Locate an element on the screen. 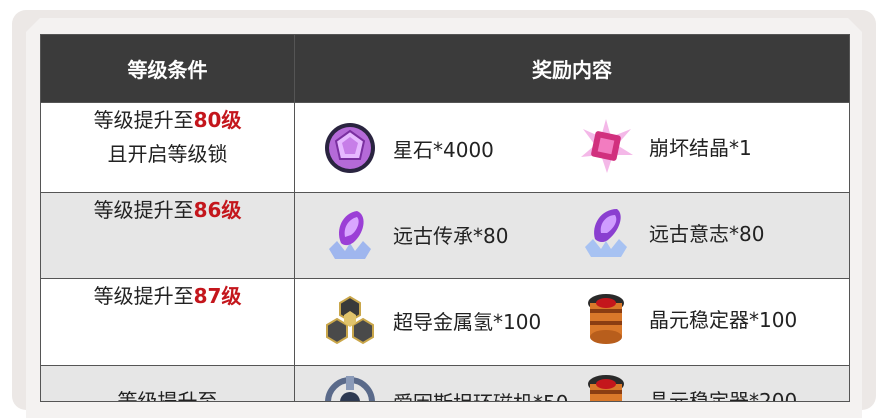 This screenshot has width=888, height=418. reward-item: 超导金属氢*100 is located at coordinates (431, 320).